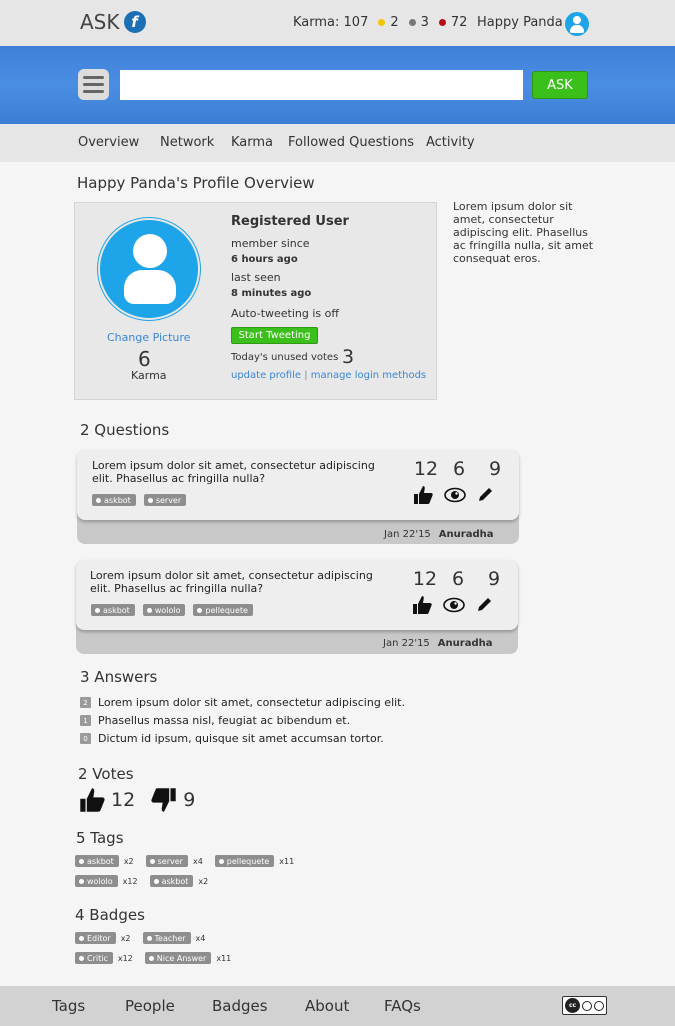 Image resolution: width=675 pixels, height=1026 pixels. What do you see at coordinates (270, 243) in the screenshot?
I see `member-since-label: member since` at bounding box center [270, 243].